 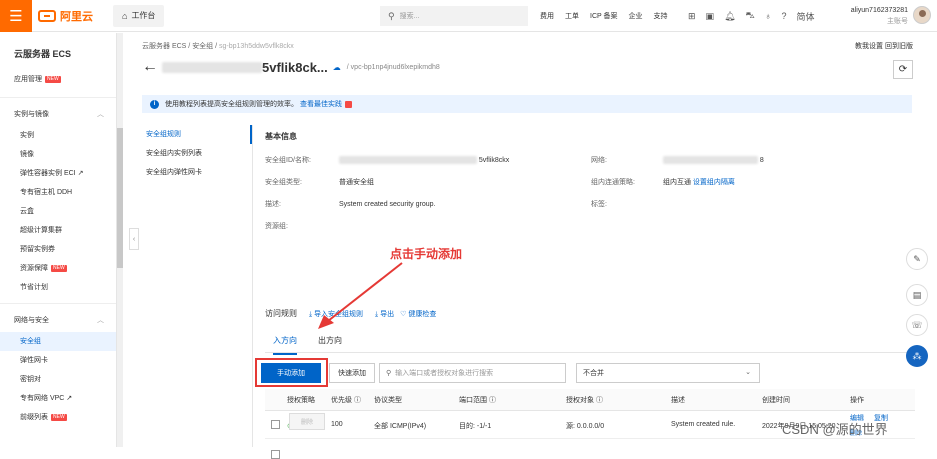 What do you see at coordinates (301, 400) in the screenshot?
I see `col-policy: 授权策略` at bounding box center [301, 400].